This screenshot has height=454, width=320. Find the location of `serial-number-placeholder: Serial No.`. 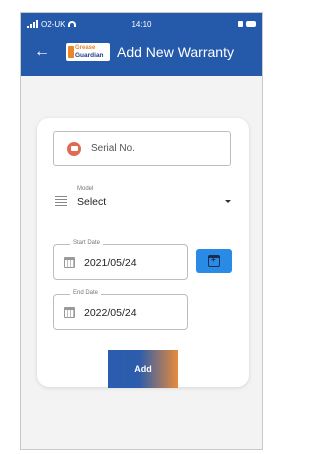

serial-number-placeholder: Serial No. is located at coordinates (113, 148).